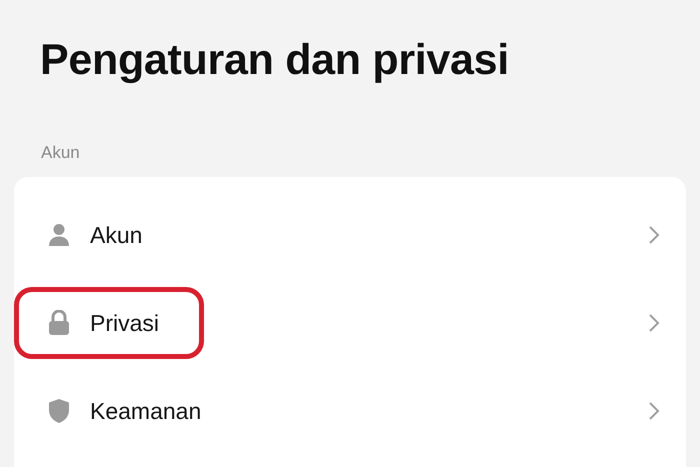 The width and height of the screenshot is (700, 467). What do you see at coordinates (125, 323) in the screenshot?
I see `menu-item-label: Privasi` at bounding box center [125, 323].